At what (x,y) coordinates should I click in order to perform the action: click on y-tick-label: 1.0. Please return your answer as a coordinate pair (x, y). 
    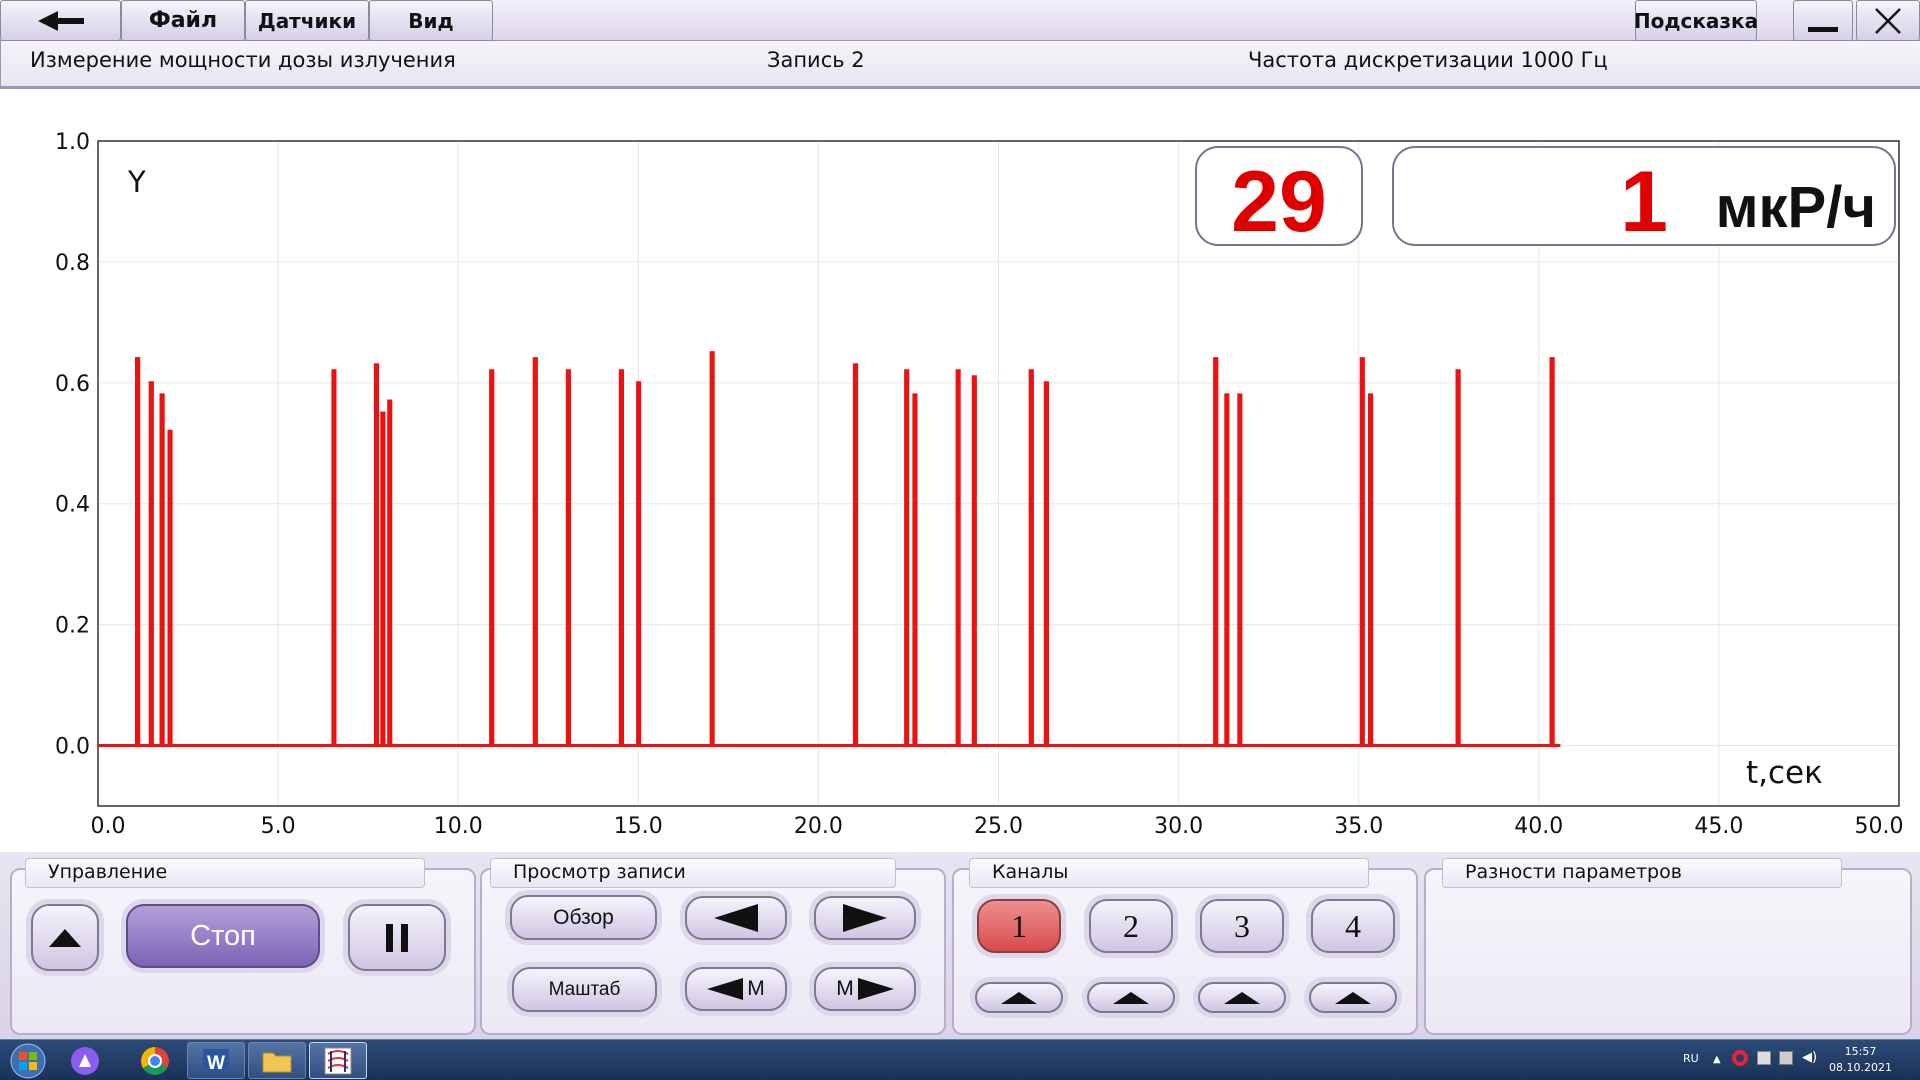
    Looking at the image, I should click on (72, 142).